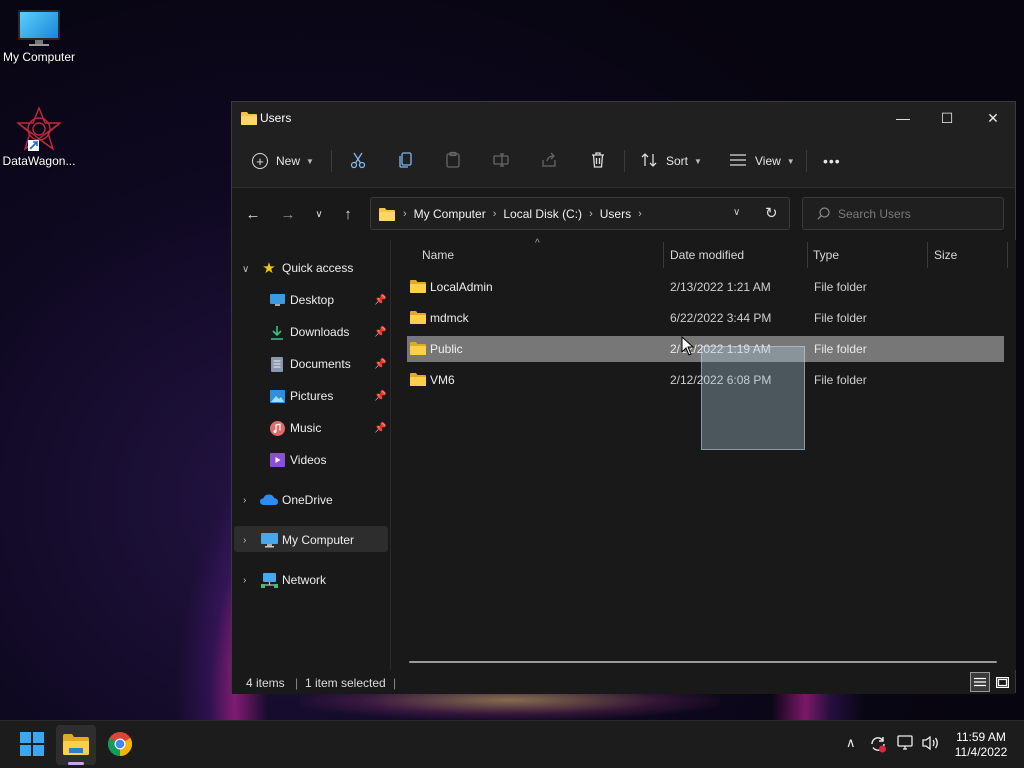 The width and height of the screenshot is (1024, 768). Describe the element at coordinates (736, 212) in the screenshot. I see `address-dropdown-icon: ∨` at that location.